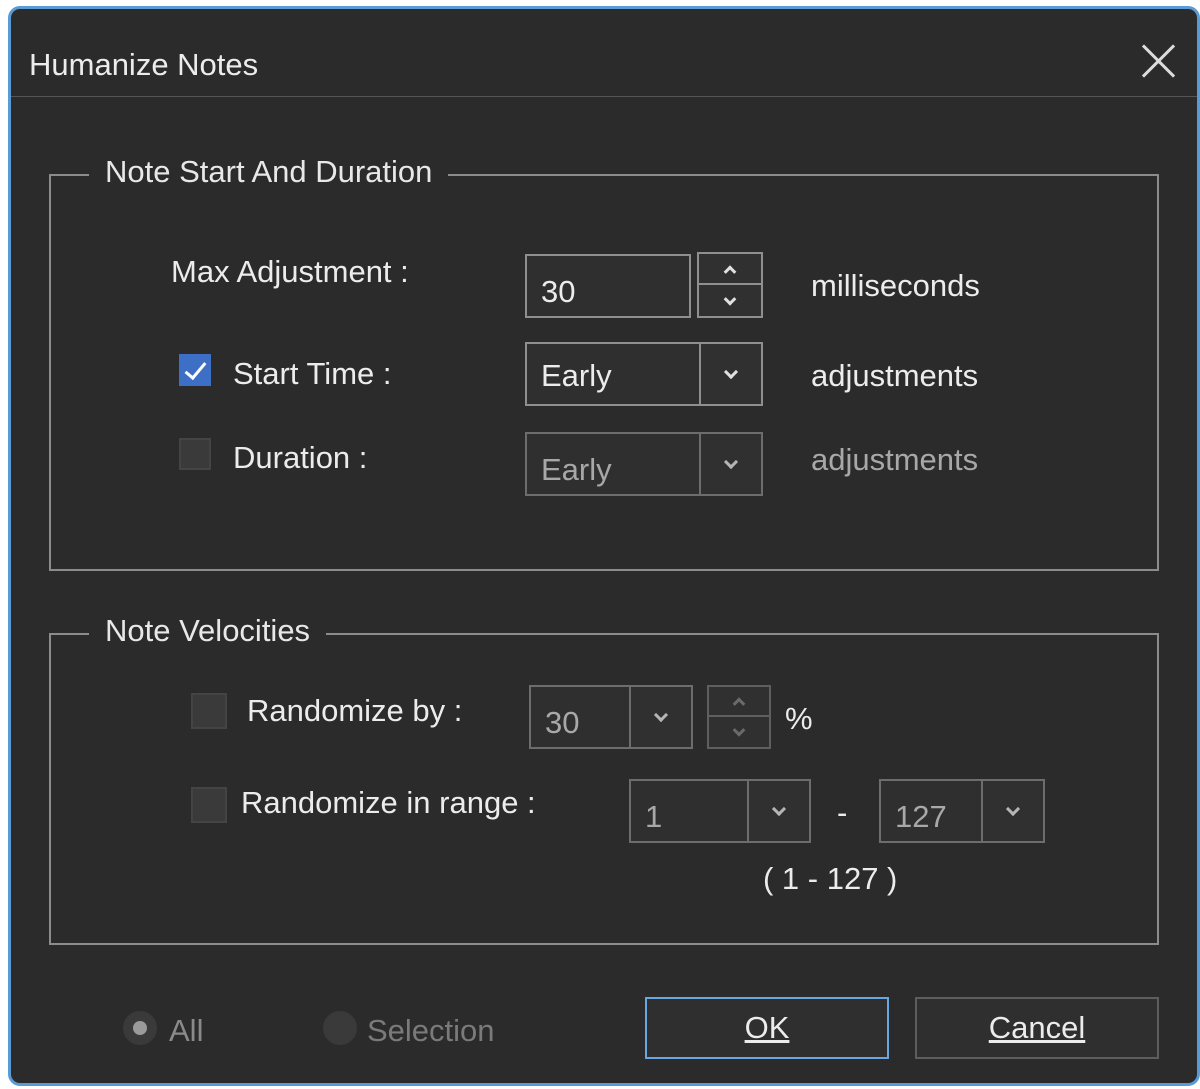 This screenshot has height=1089, width=1200. I want to click on scope-selection-radio, so click(340, 1028).